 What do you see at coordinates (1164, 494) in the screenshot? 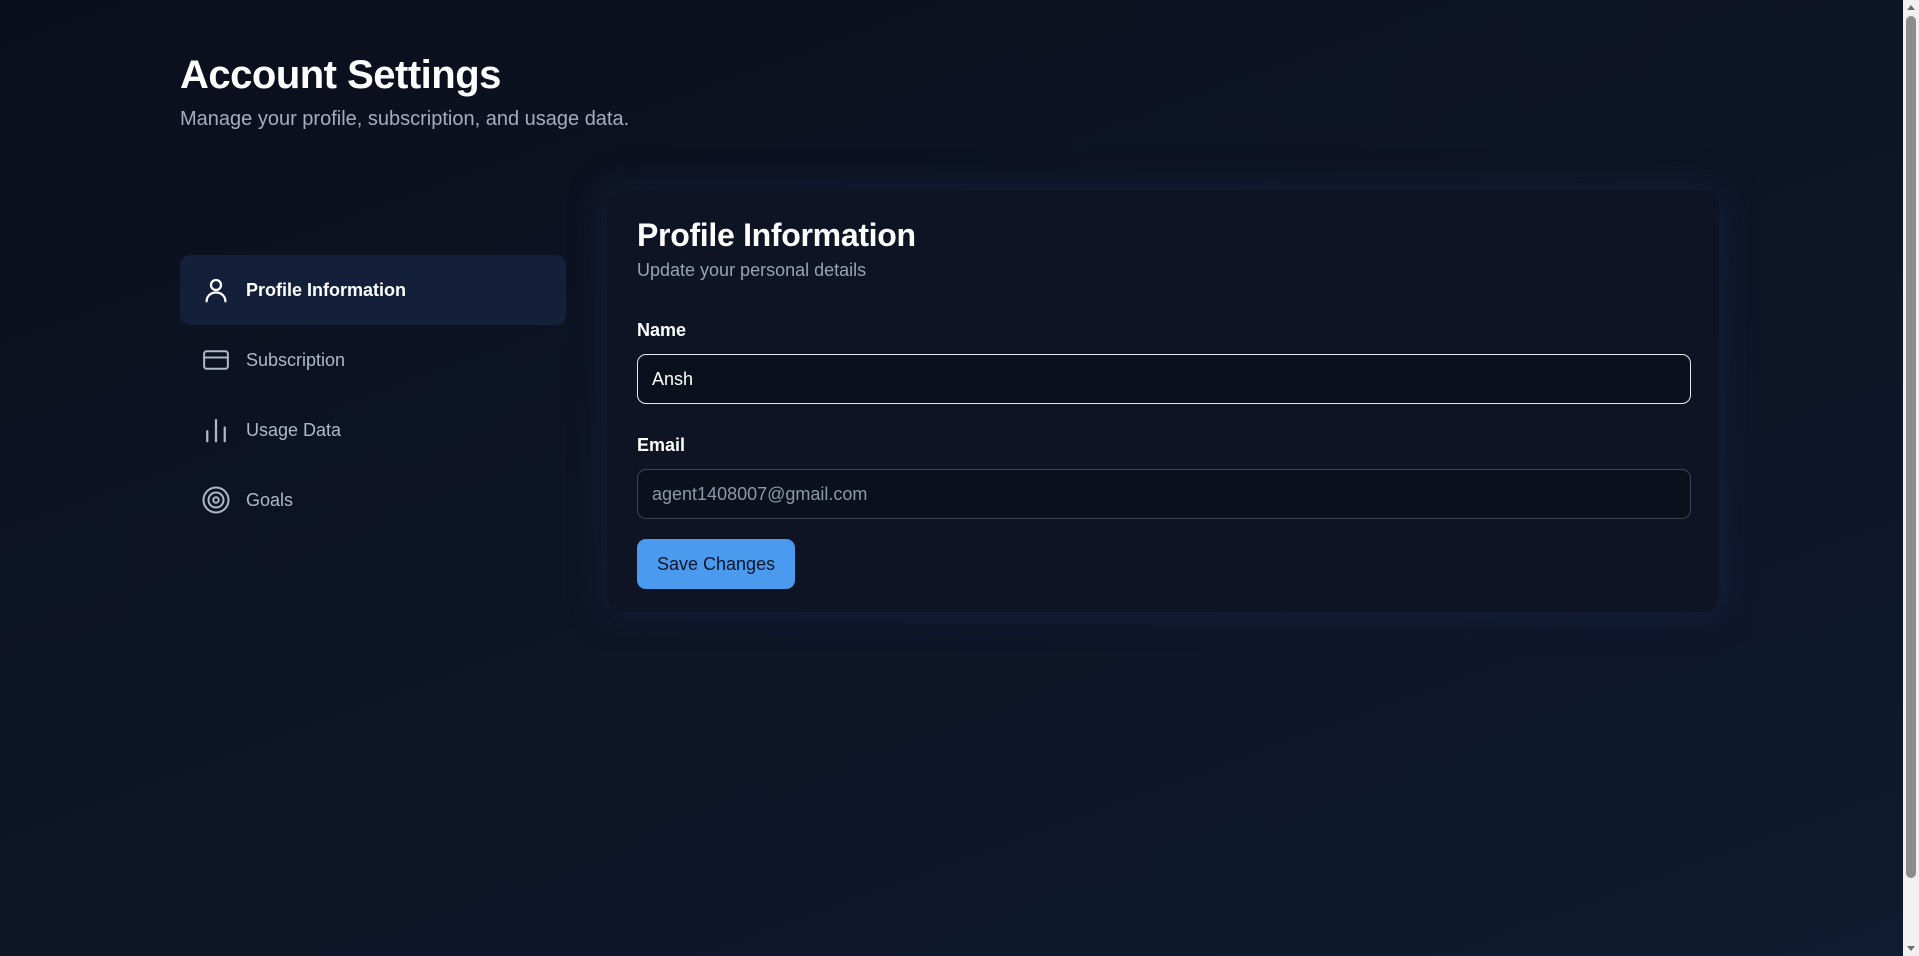
I see `email-input` at bounding box center [1164, 494].